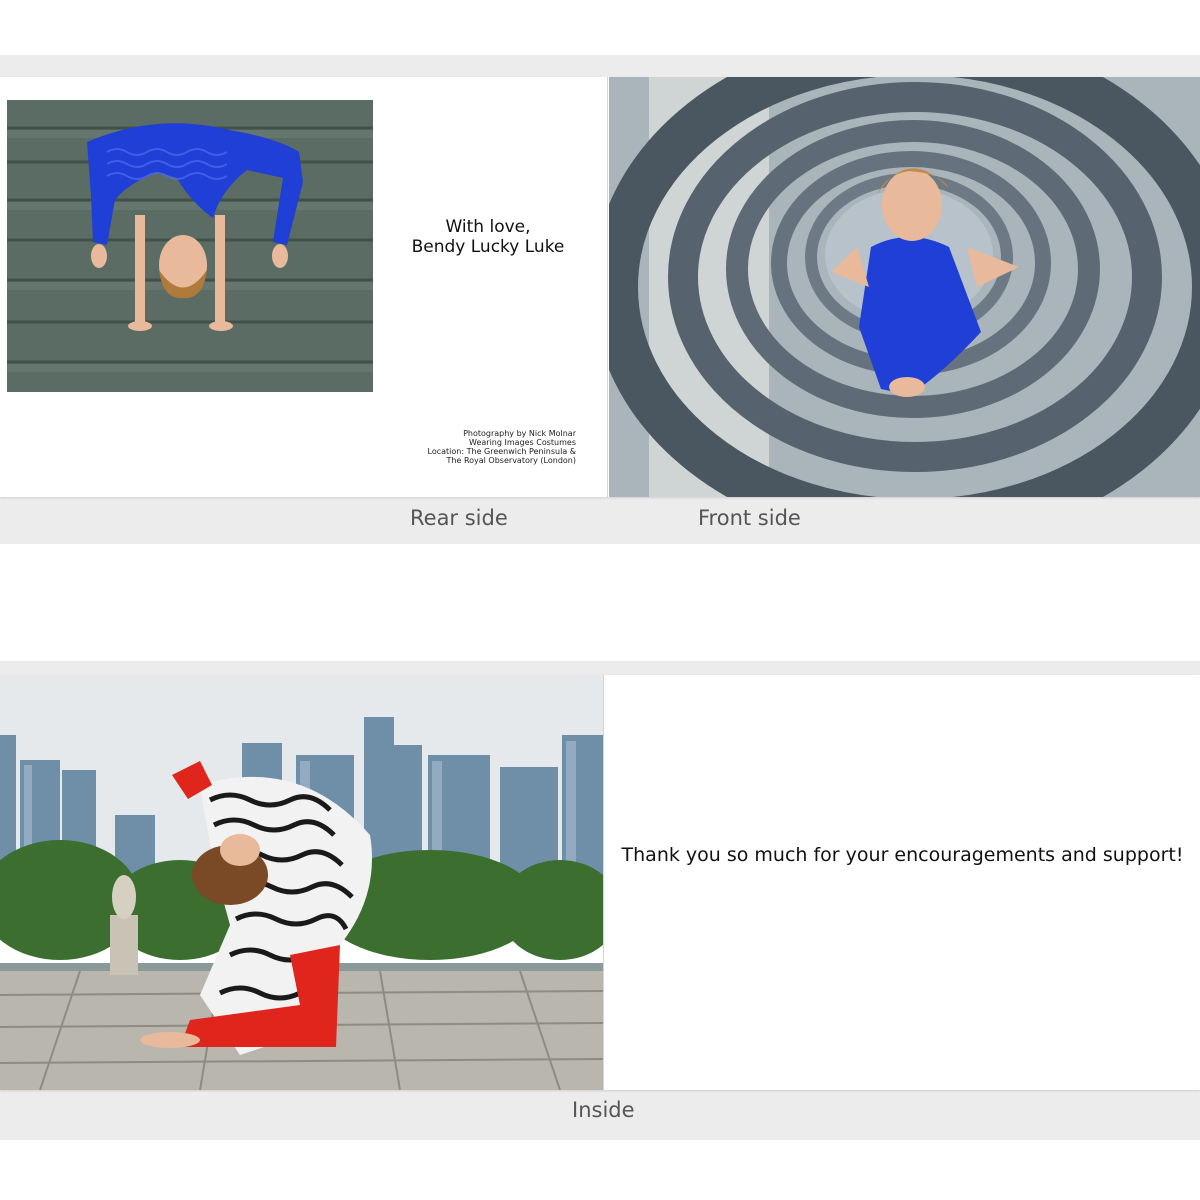 Image resolution: width=1200 pixels, height=1200 pixels. What do you see at coordinates (511, 460) in the screenshot?
I see `credit-line: The Royal Observatory (London)` at bounding box center [511, 460].